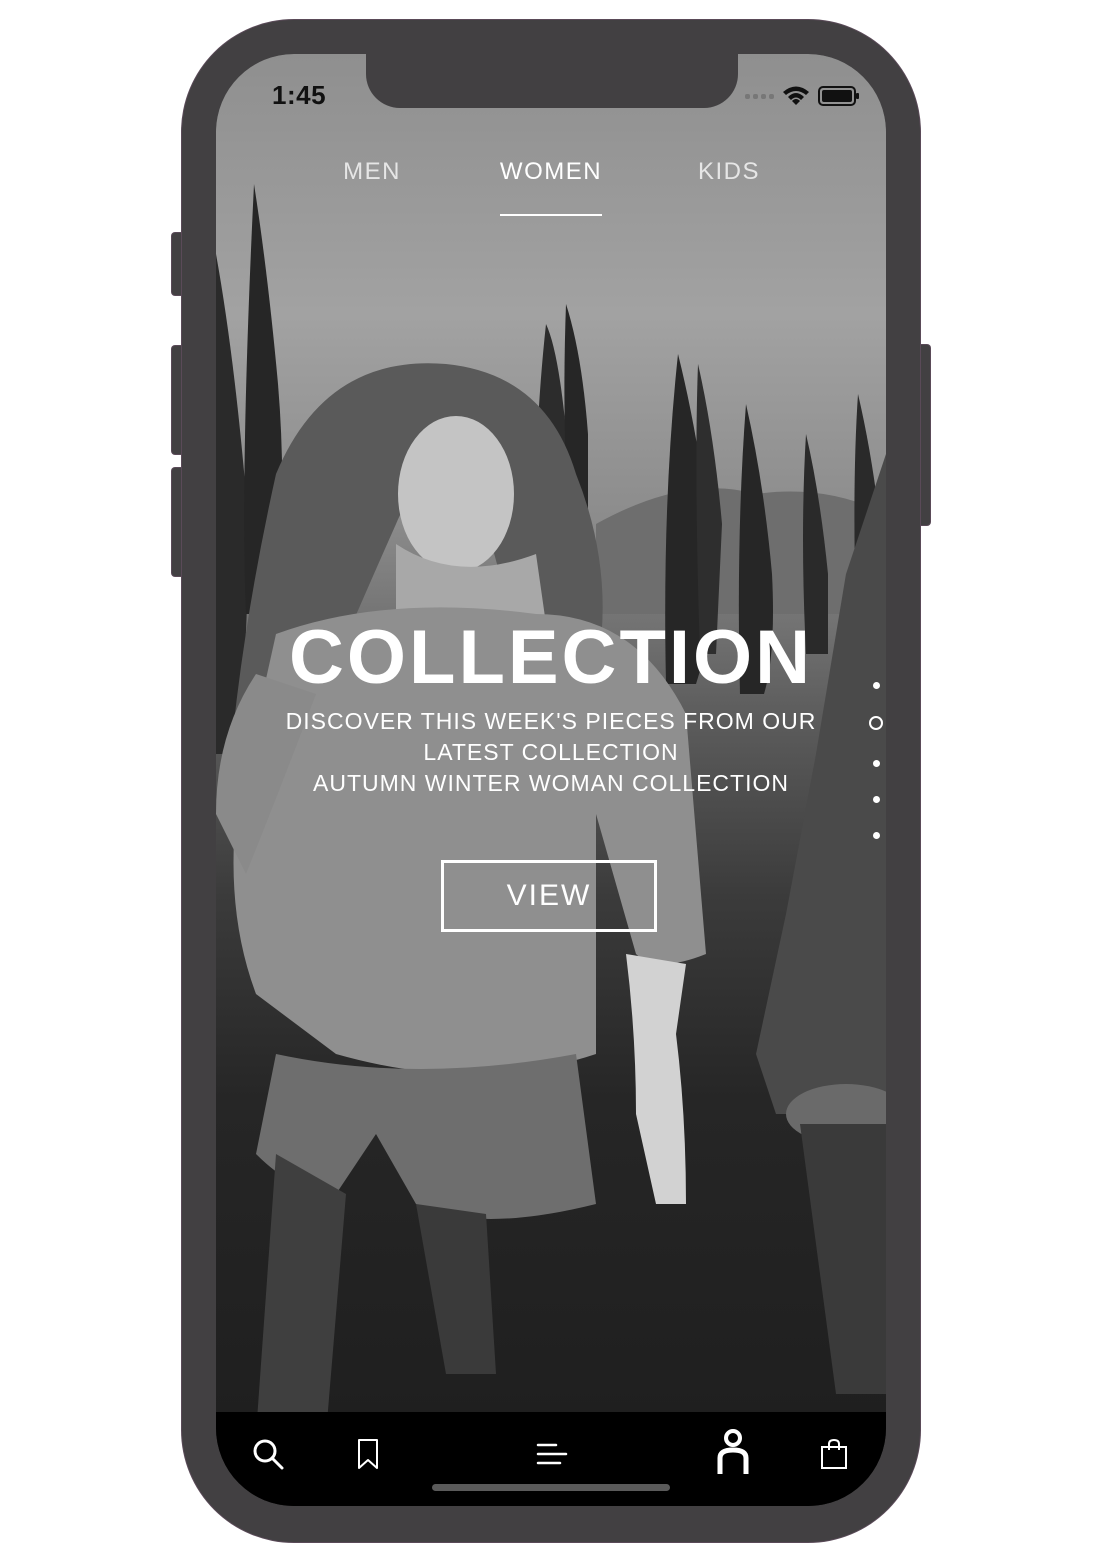 This screenshot has height=1568, width=1110. I want to click on menu-icon, so click(552, 1454).